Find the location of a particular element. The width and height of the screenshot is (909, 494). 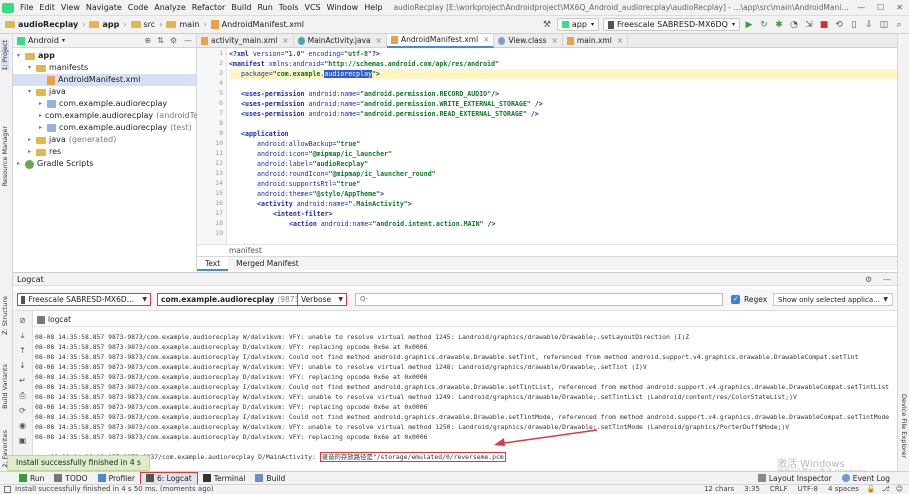

close-icon: ✕ is located at coordinates (899, 7).